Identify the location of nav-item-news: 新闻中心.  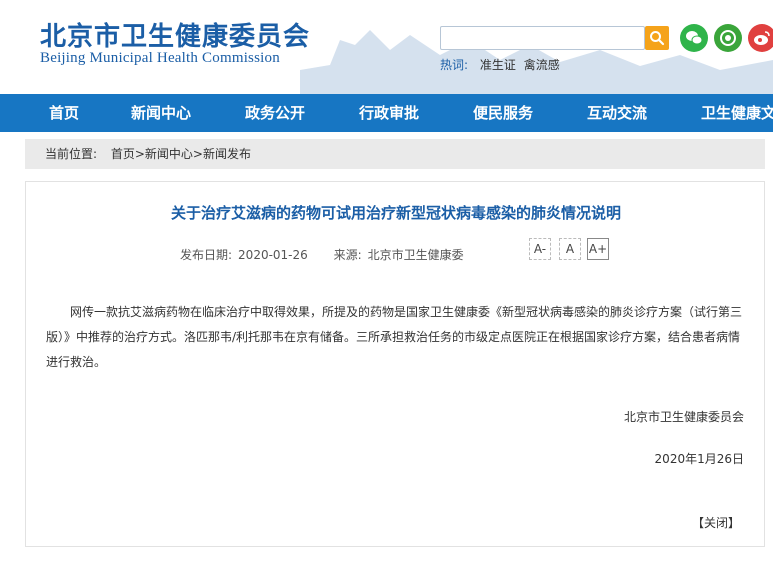
(161, 113).